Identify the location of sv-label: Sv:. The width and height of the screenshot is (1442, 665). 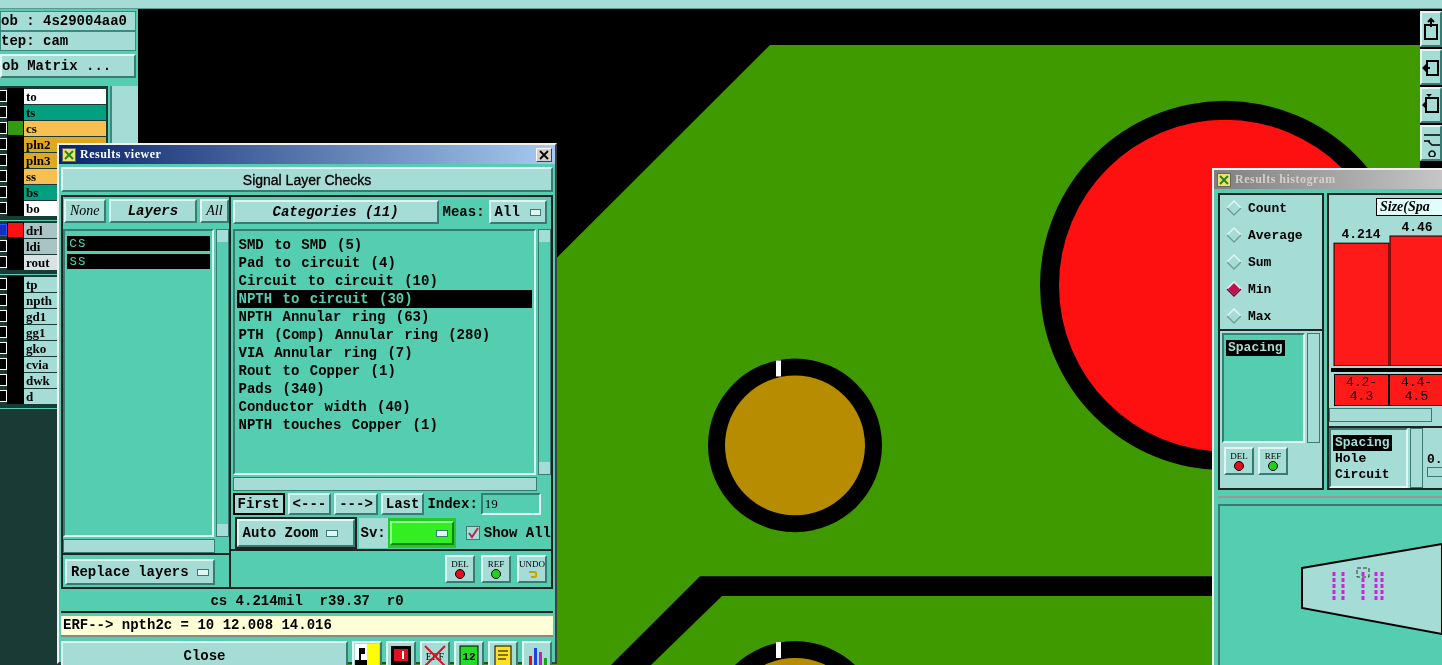
(373, 533).